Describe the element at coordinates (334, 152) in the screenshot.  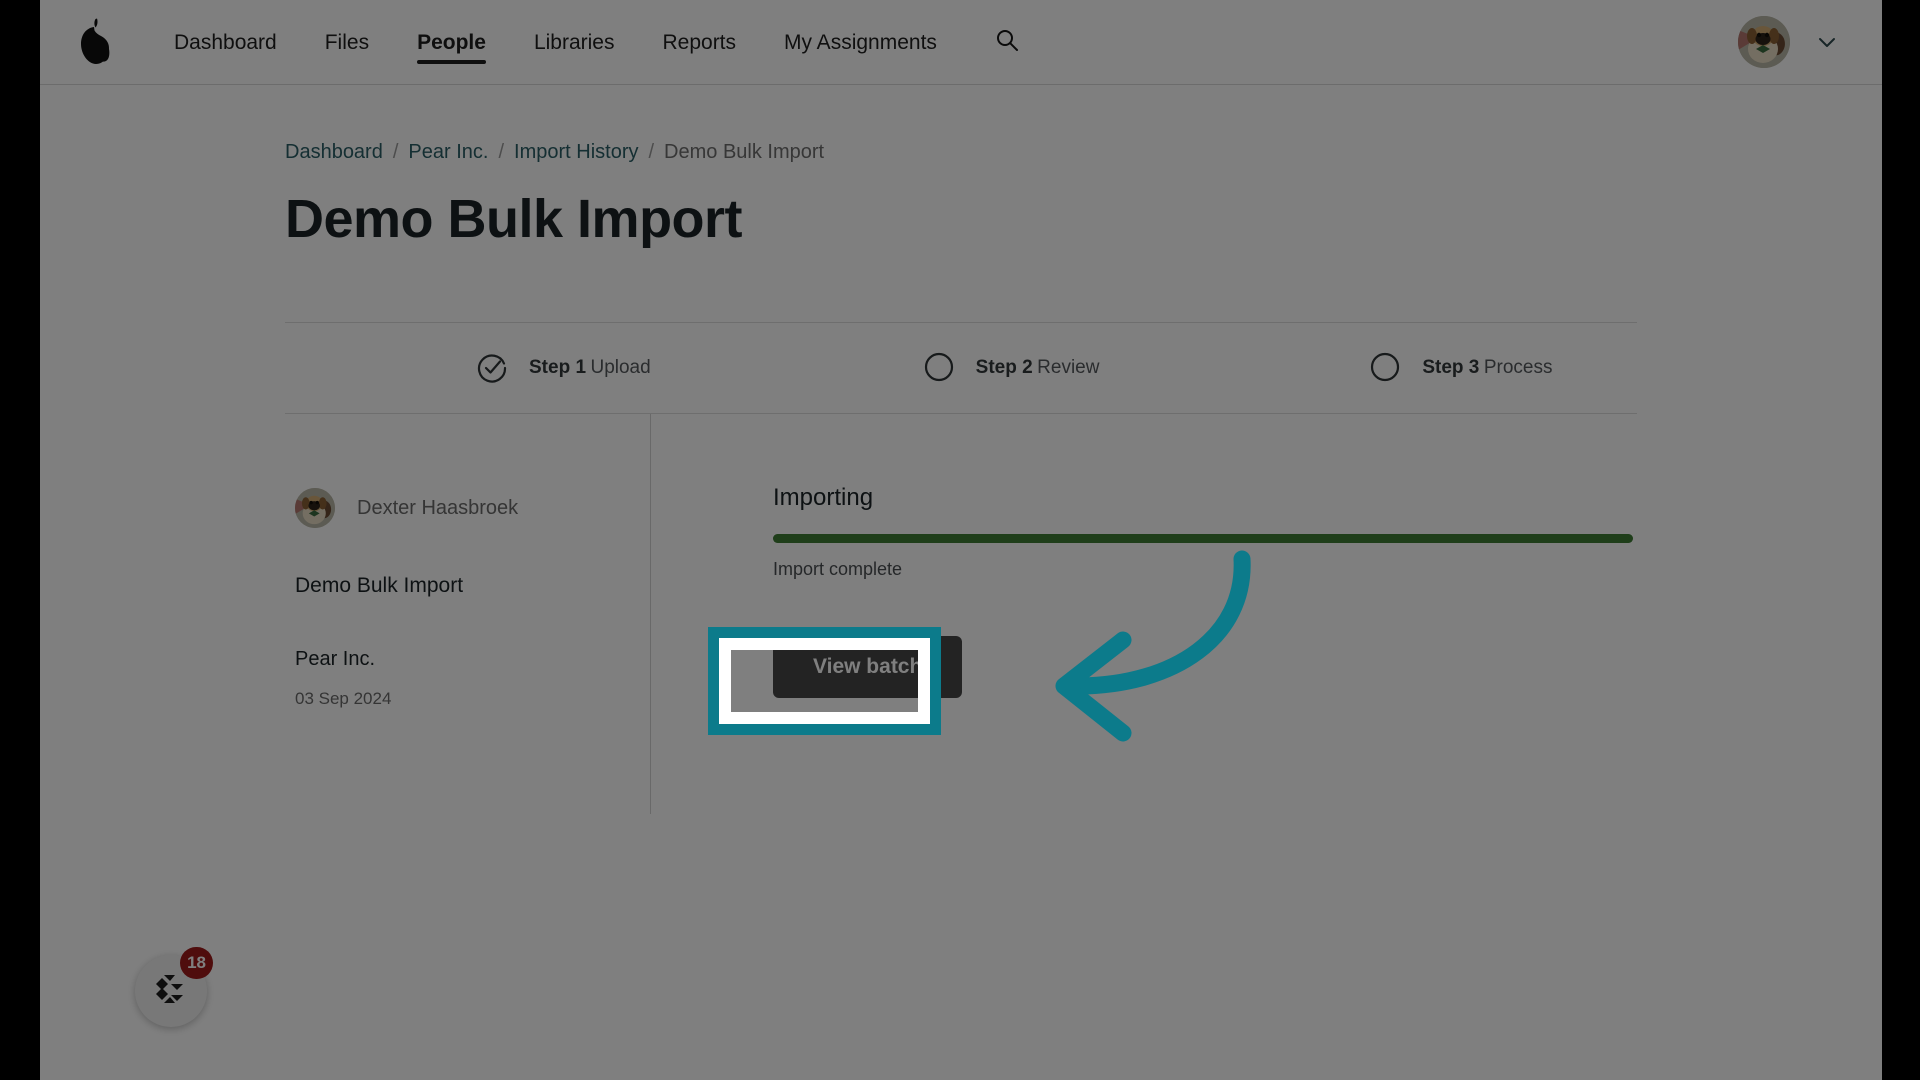
I see `breadcrumb-item-dashboard: Dashboard` at that location.